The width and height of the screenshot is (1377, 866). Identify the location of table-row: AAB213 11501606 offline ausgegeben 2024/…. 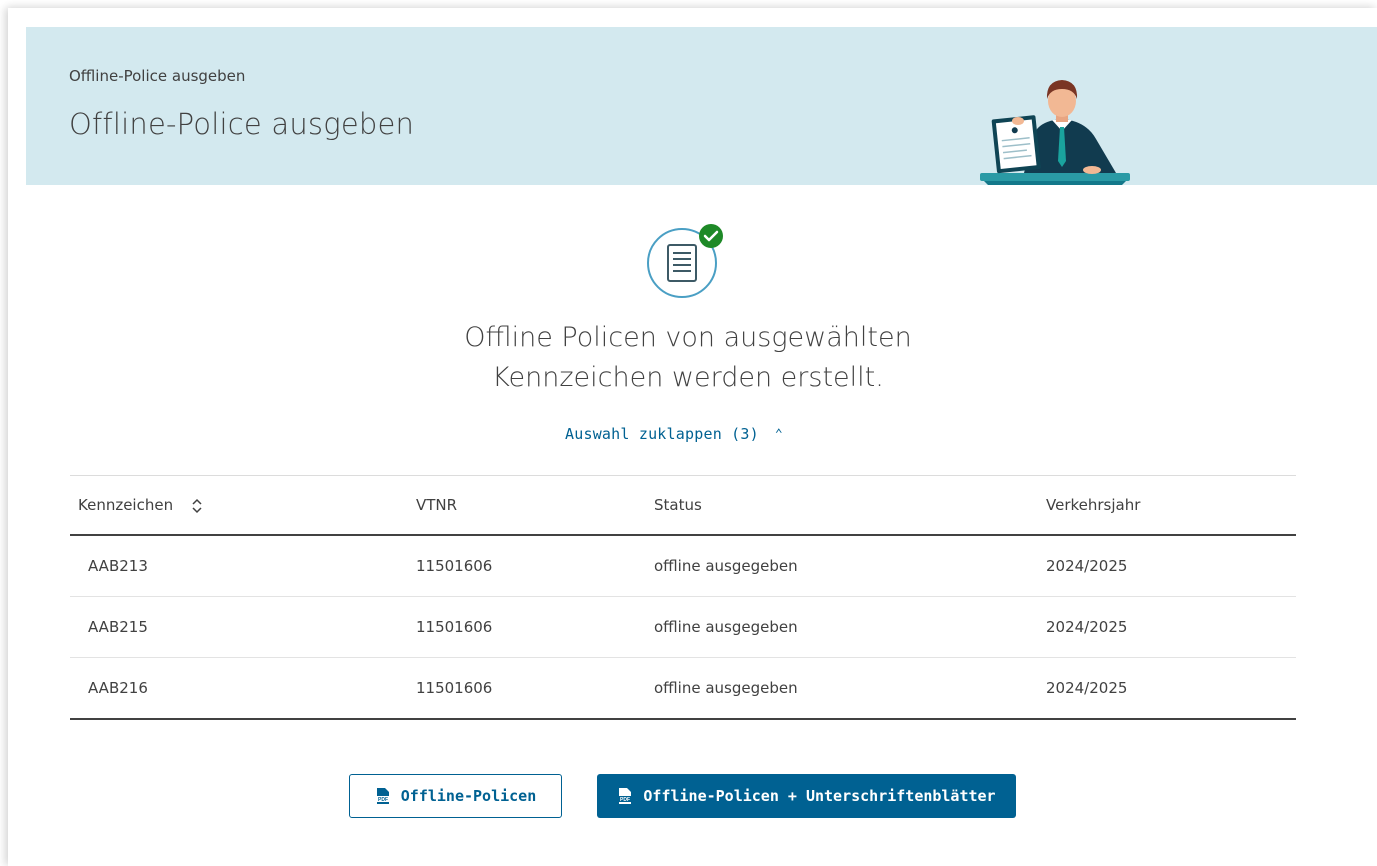
(683, 566).